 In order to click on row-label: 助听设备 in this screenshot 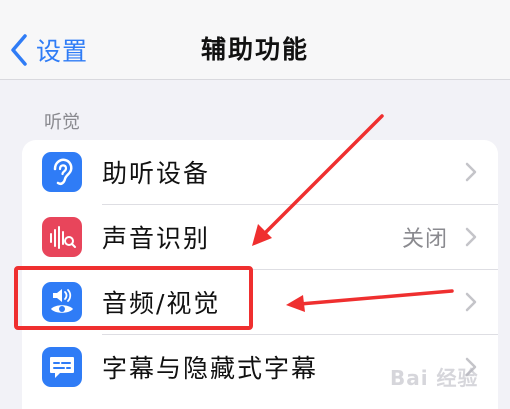, I will do `click(156, 173)`.